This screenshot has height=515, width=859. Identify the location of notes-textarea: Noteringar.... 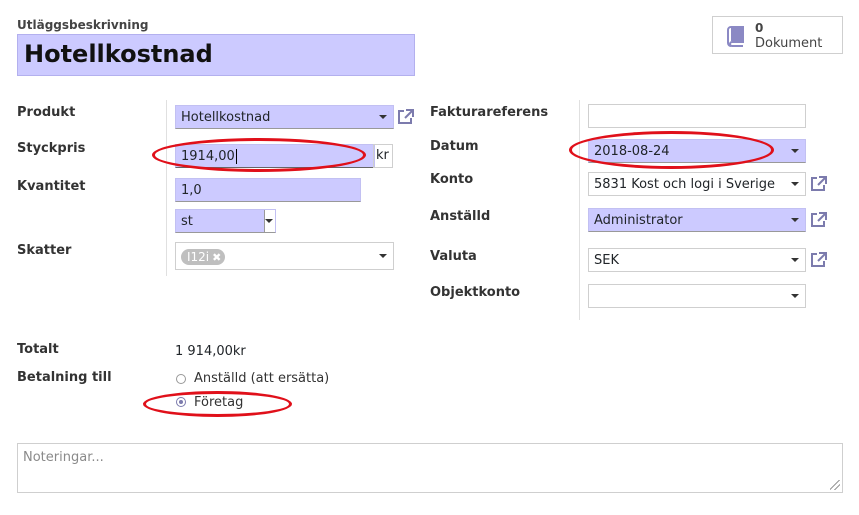
(430, 468).